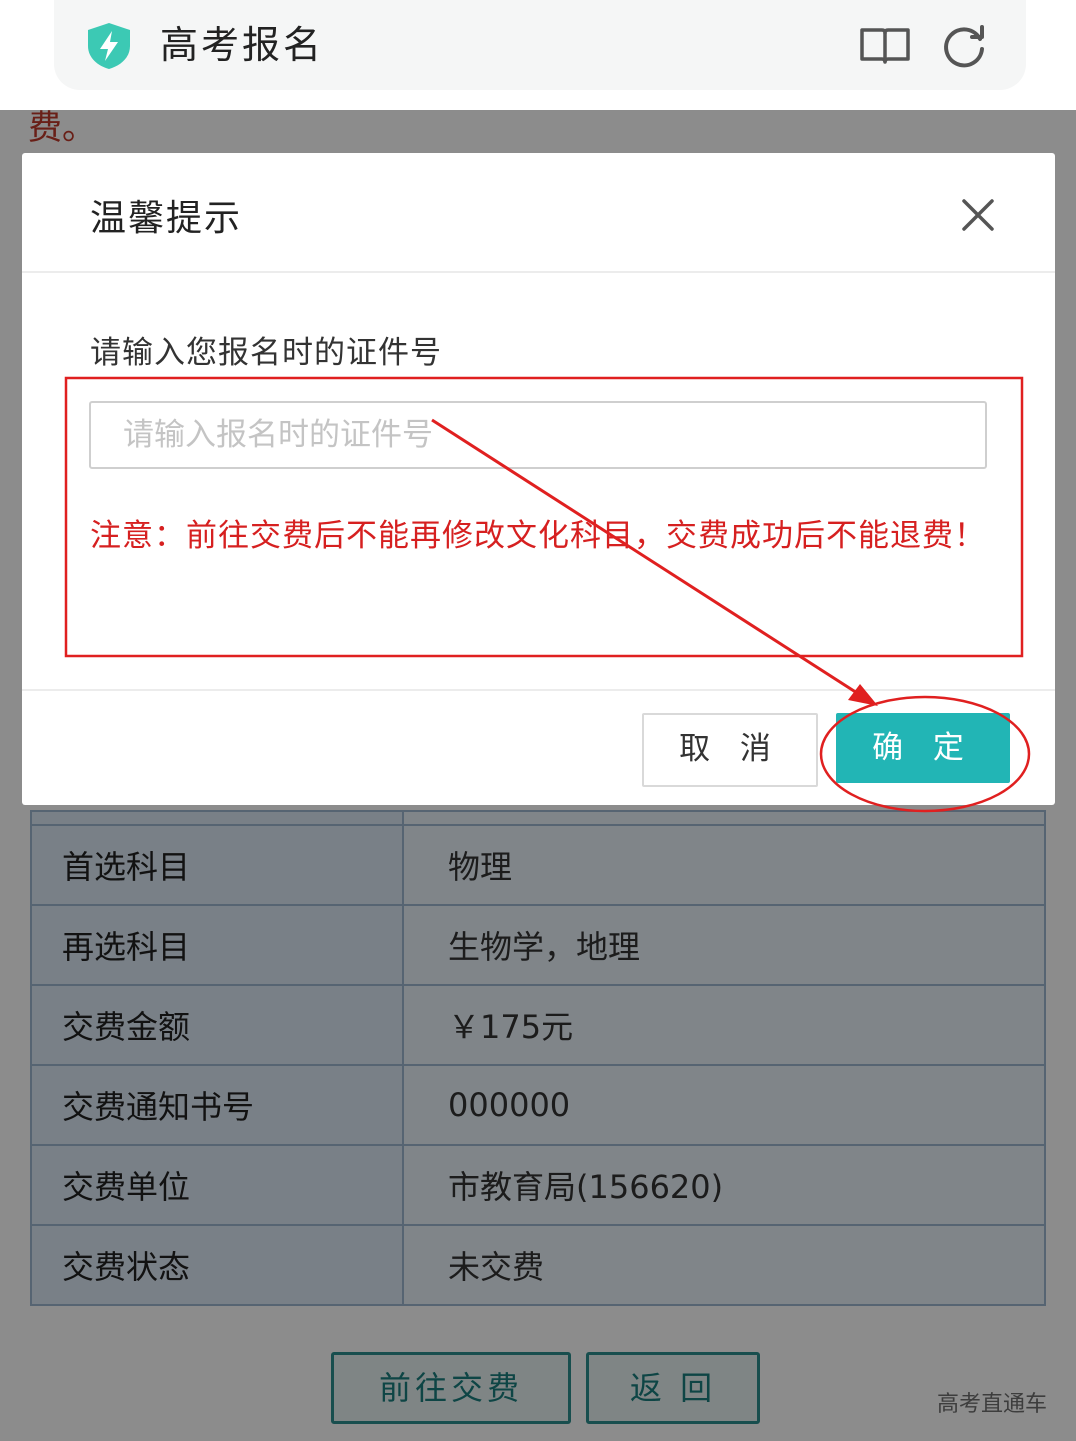 Image resolution: width=1076 pixels, height=1441 pixels. What do you see at coordinates (166, 218) in the screenshot?
I see `dialog-title: 温馨提示` at bounding box center [166, 218].